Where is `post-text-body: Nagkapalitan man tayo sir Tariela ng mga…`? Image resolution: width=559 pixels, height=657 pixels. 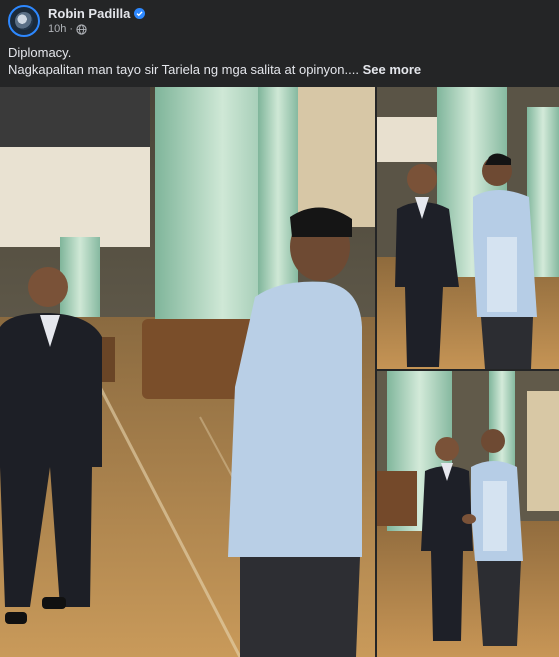 post-text-body: Nagkapalitan man tayo sir Tariela ng mga… is located at coordinates (183, 69).